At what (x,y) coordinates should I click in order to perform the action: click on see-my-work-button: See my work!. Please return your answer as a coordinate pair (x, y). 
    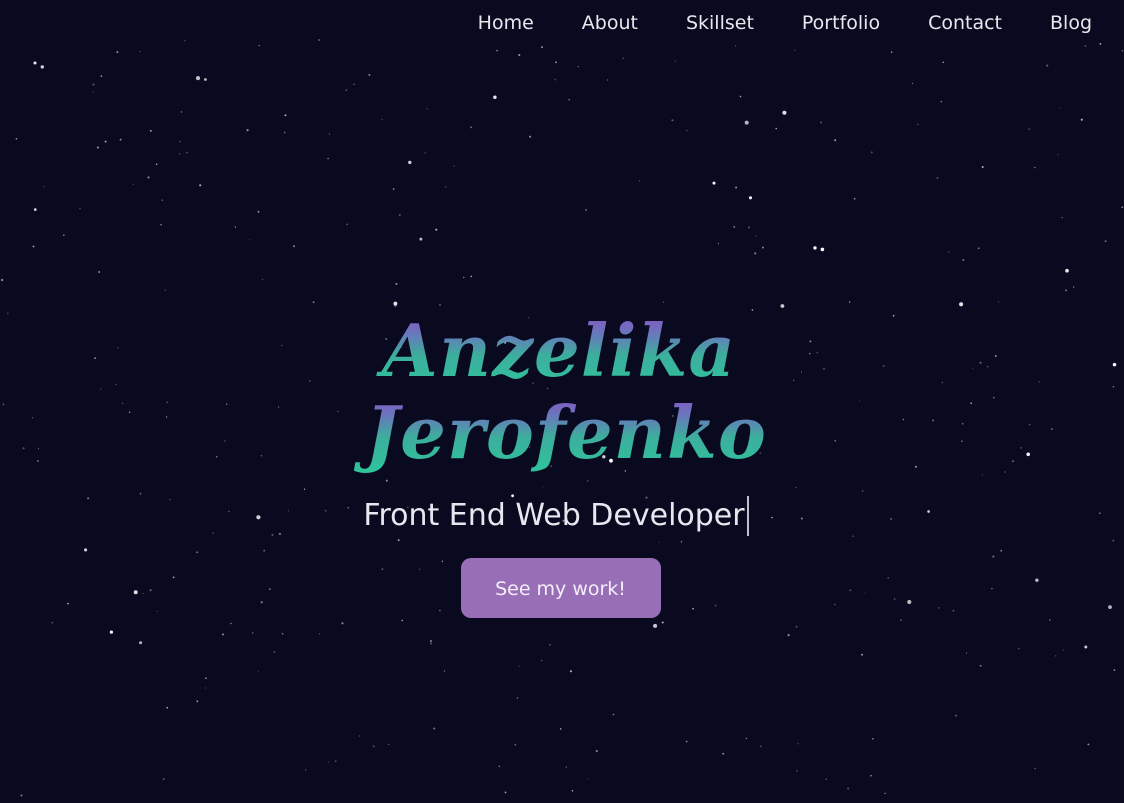
    Looking at the image, I should click on (560, 588).